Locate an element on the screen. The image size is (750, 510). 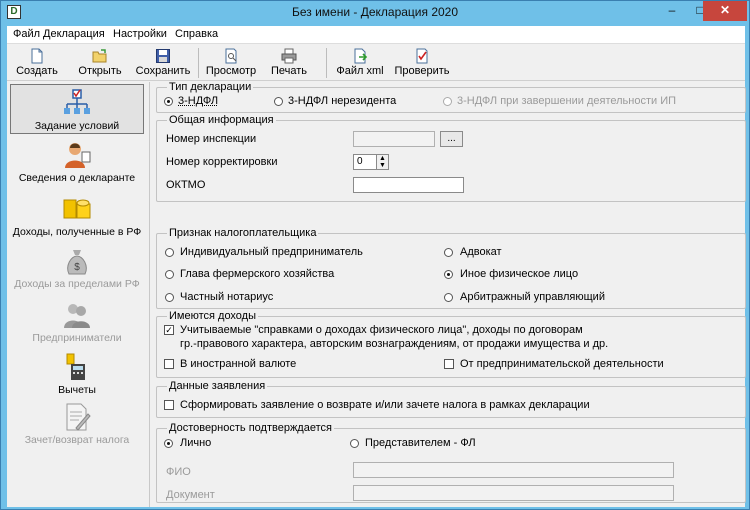
entrepreneurs-icon is located at coordinates (77, 316).